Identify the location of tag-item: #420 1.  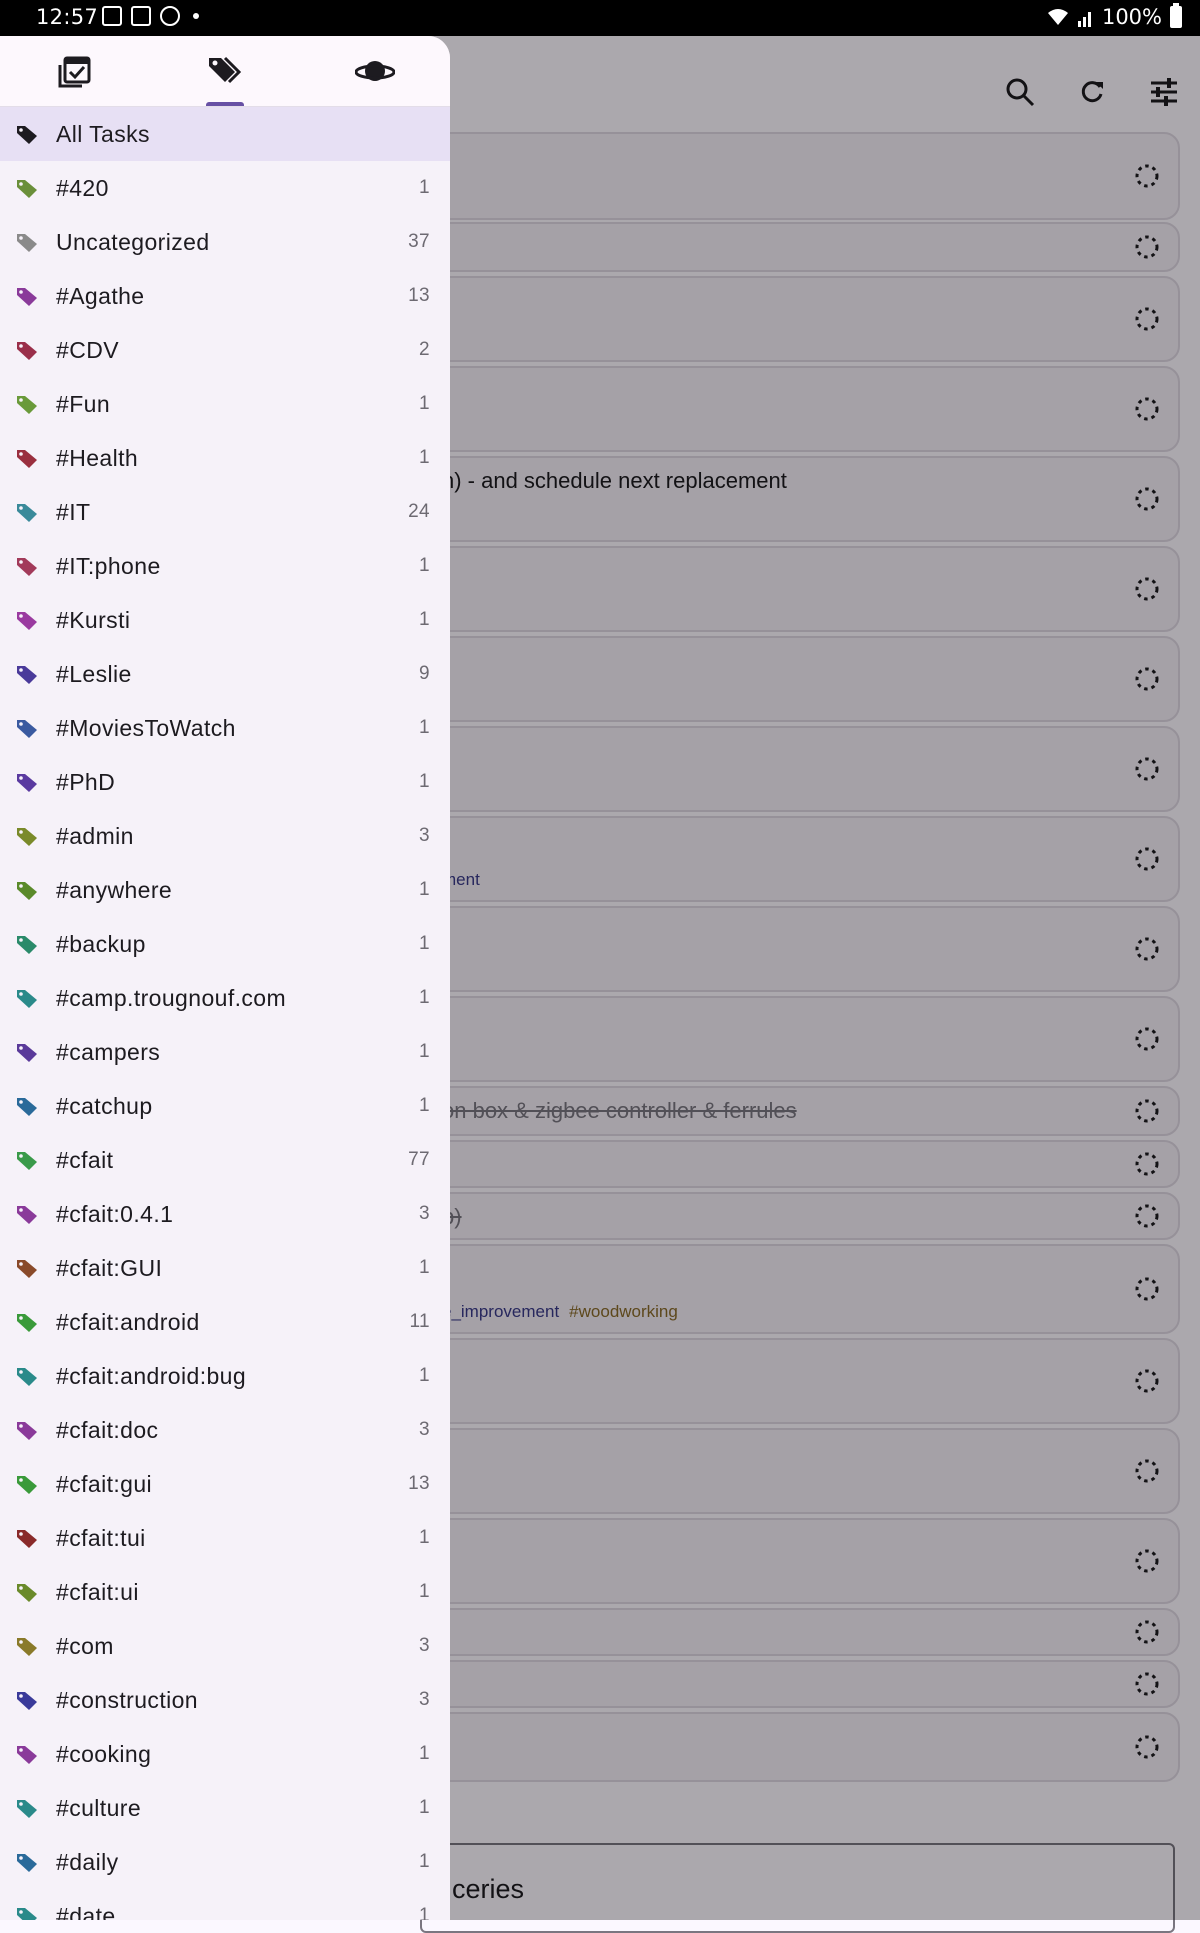
(225, 188).